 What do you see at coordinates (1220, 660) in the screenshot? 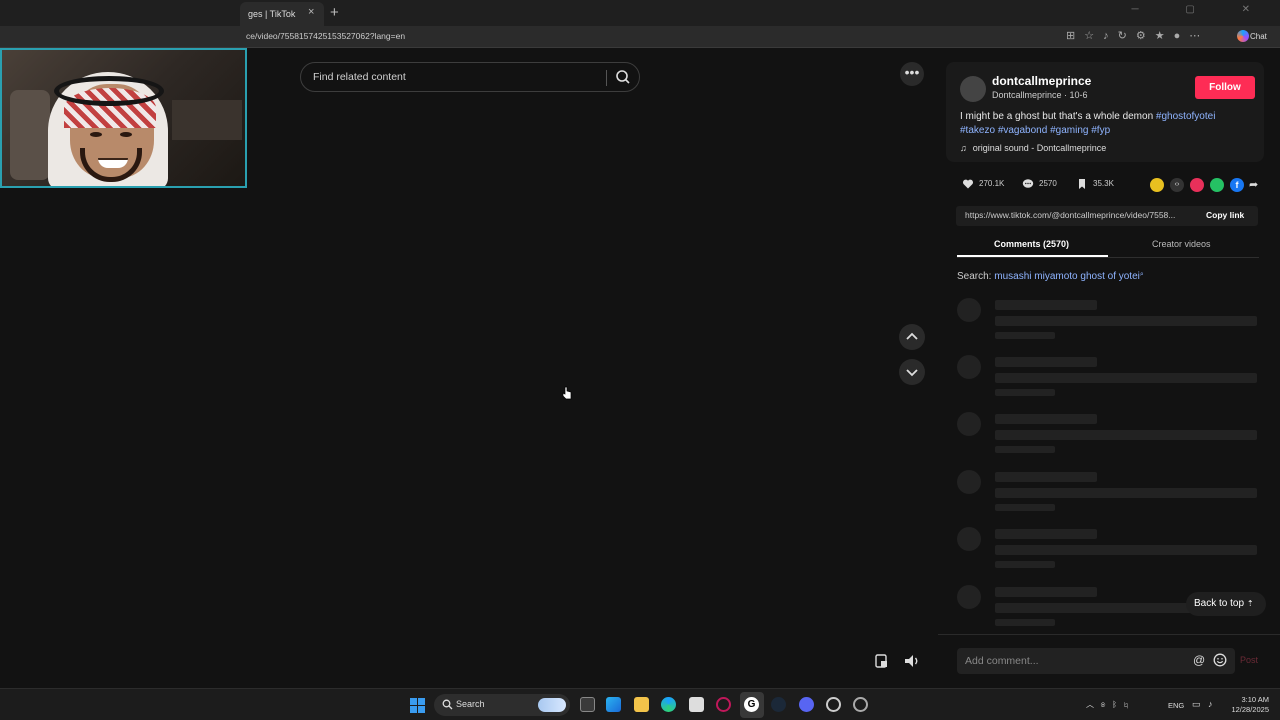
I see `emoji-icon` at bounding box center [1220, 660].